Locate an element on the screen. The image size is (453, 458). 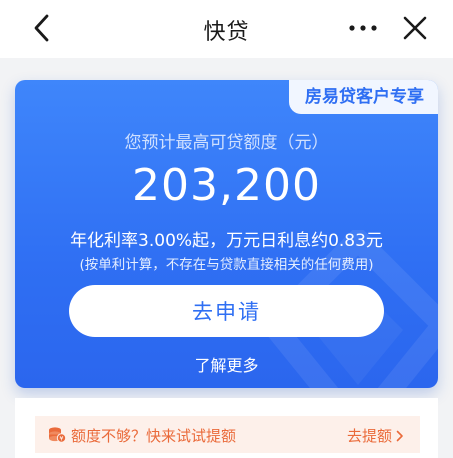
raise-limit-banner: ¥ 额度不够？快来试试提额 去提额 is located at coordinates (227, 434).